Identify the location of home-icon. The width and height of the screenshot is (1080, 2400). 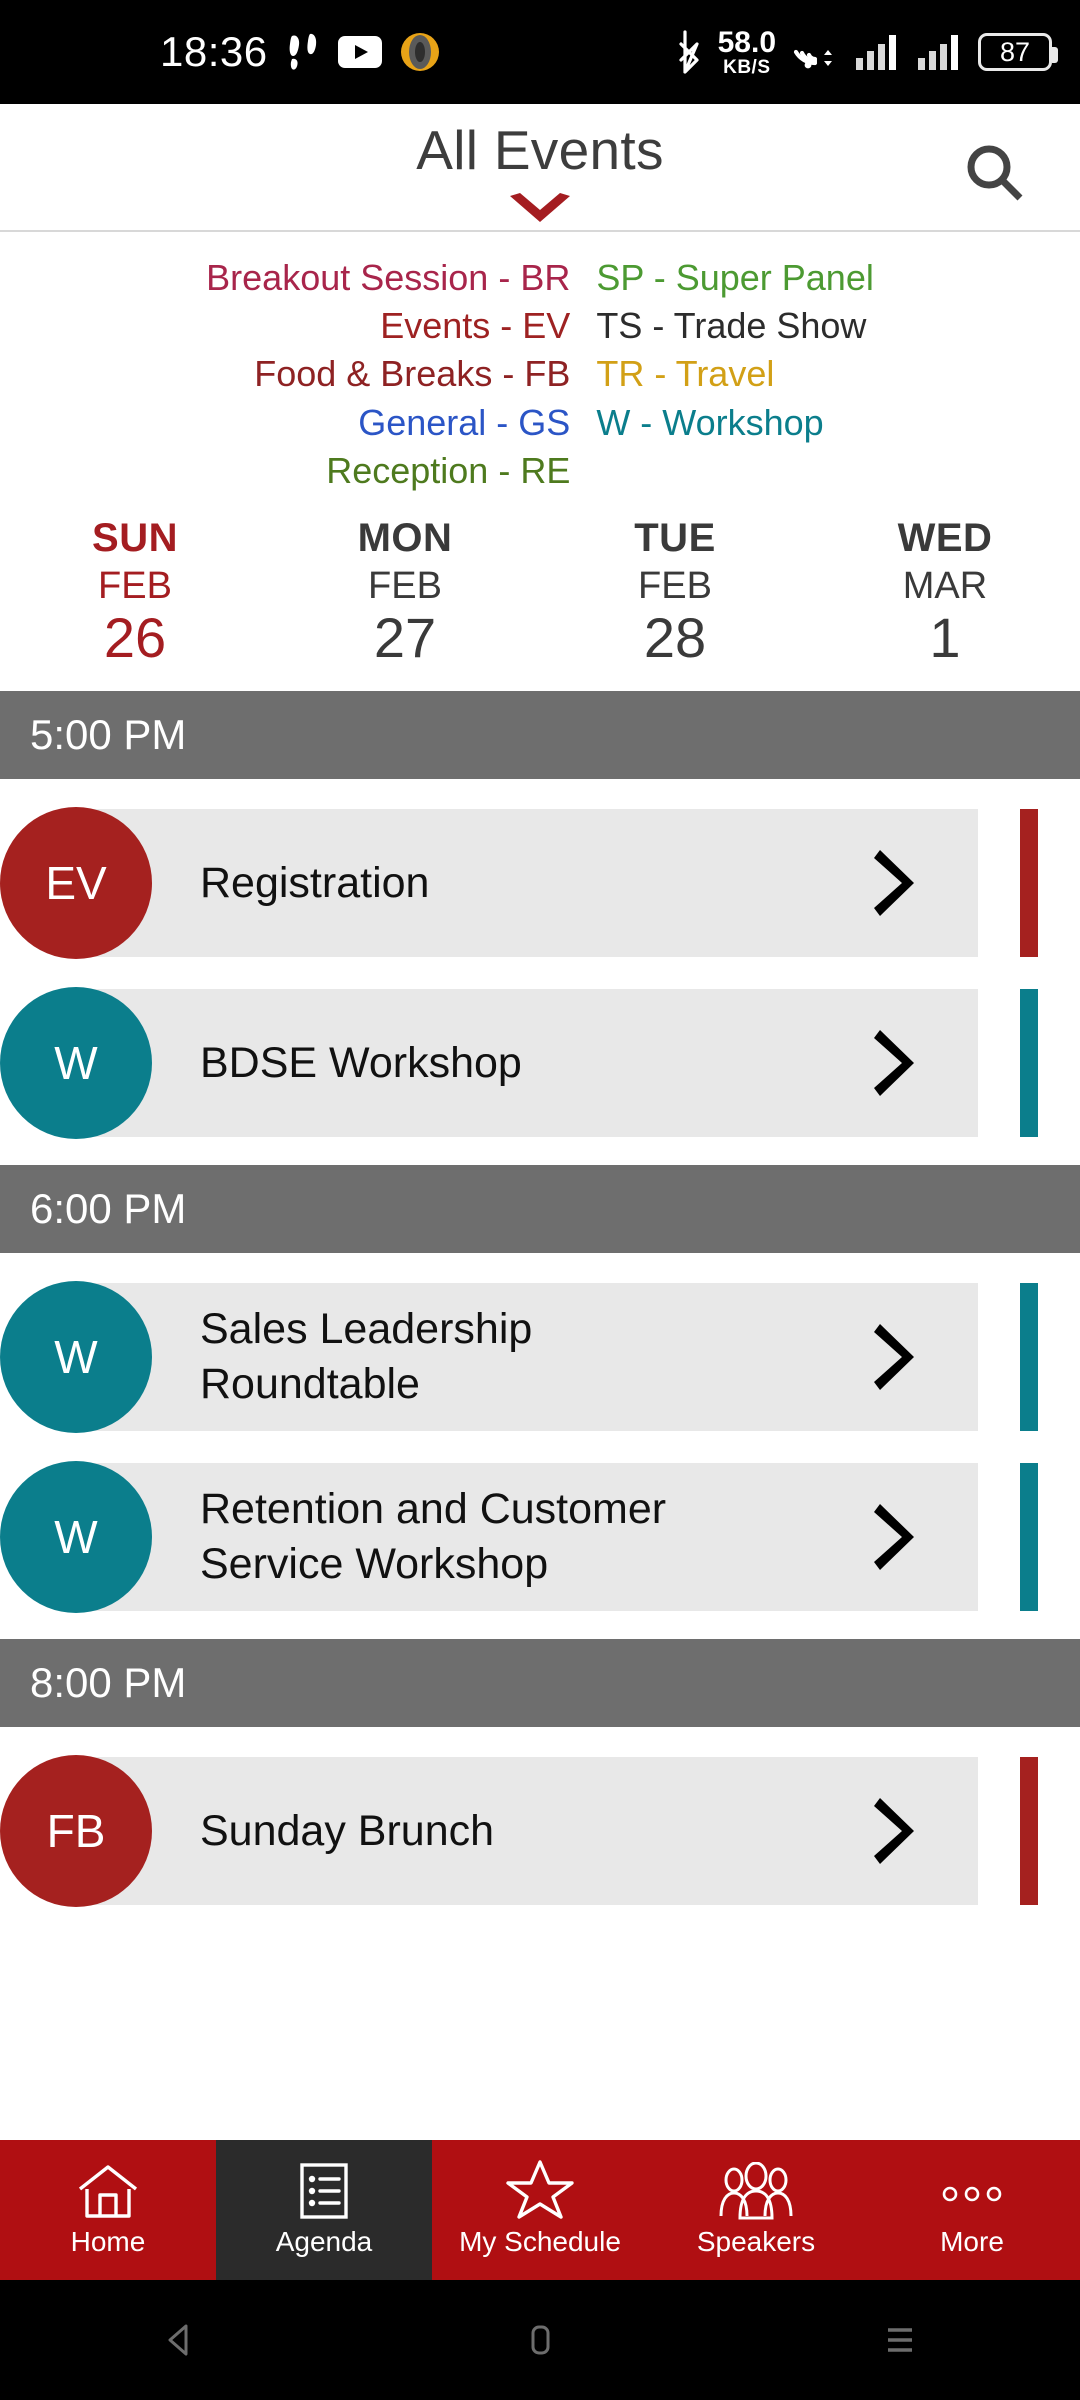
(108, 2191).